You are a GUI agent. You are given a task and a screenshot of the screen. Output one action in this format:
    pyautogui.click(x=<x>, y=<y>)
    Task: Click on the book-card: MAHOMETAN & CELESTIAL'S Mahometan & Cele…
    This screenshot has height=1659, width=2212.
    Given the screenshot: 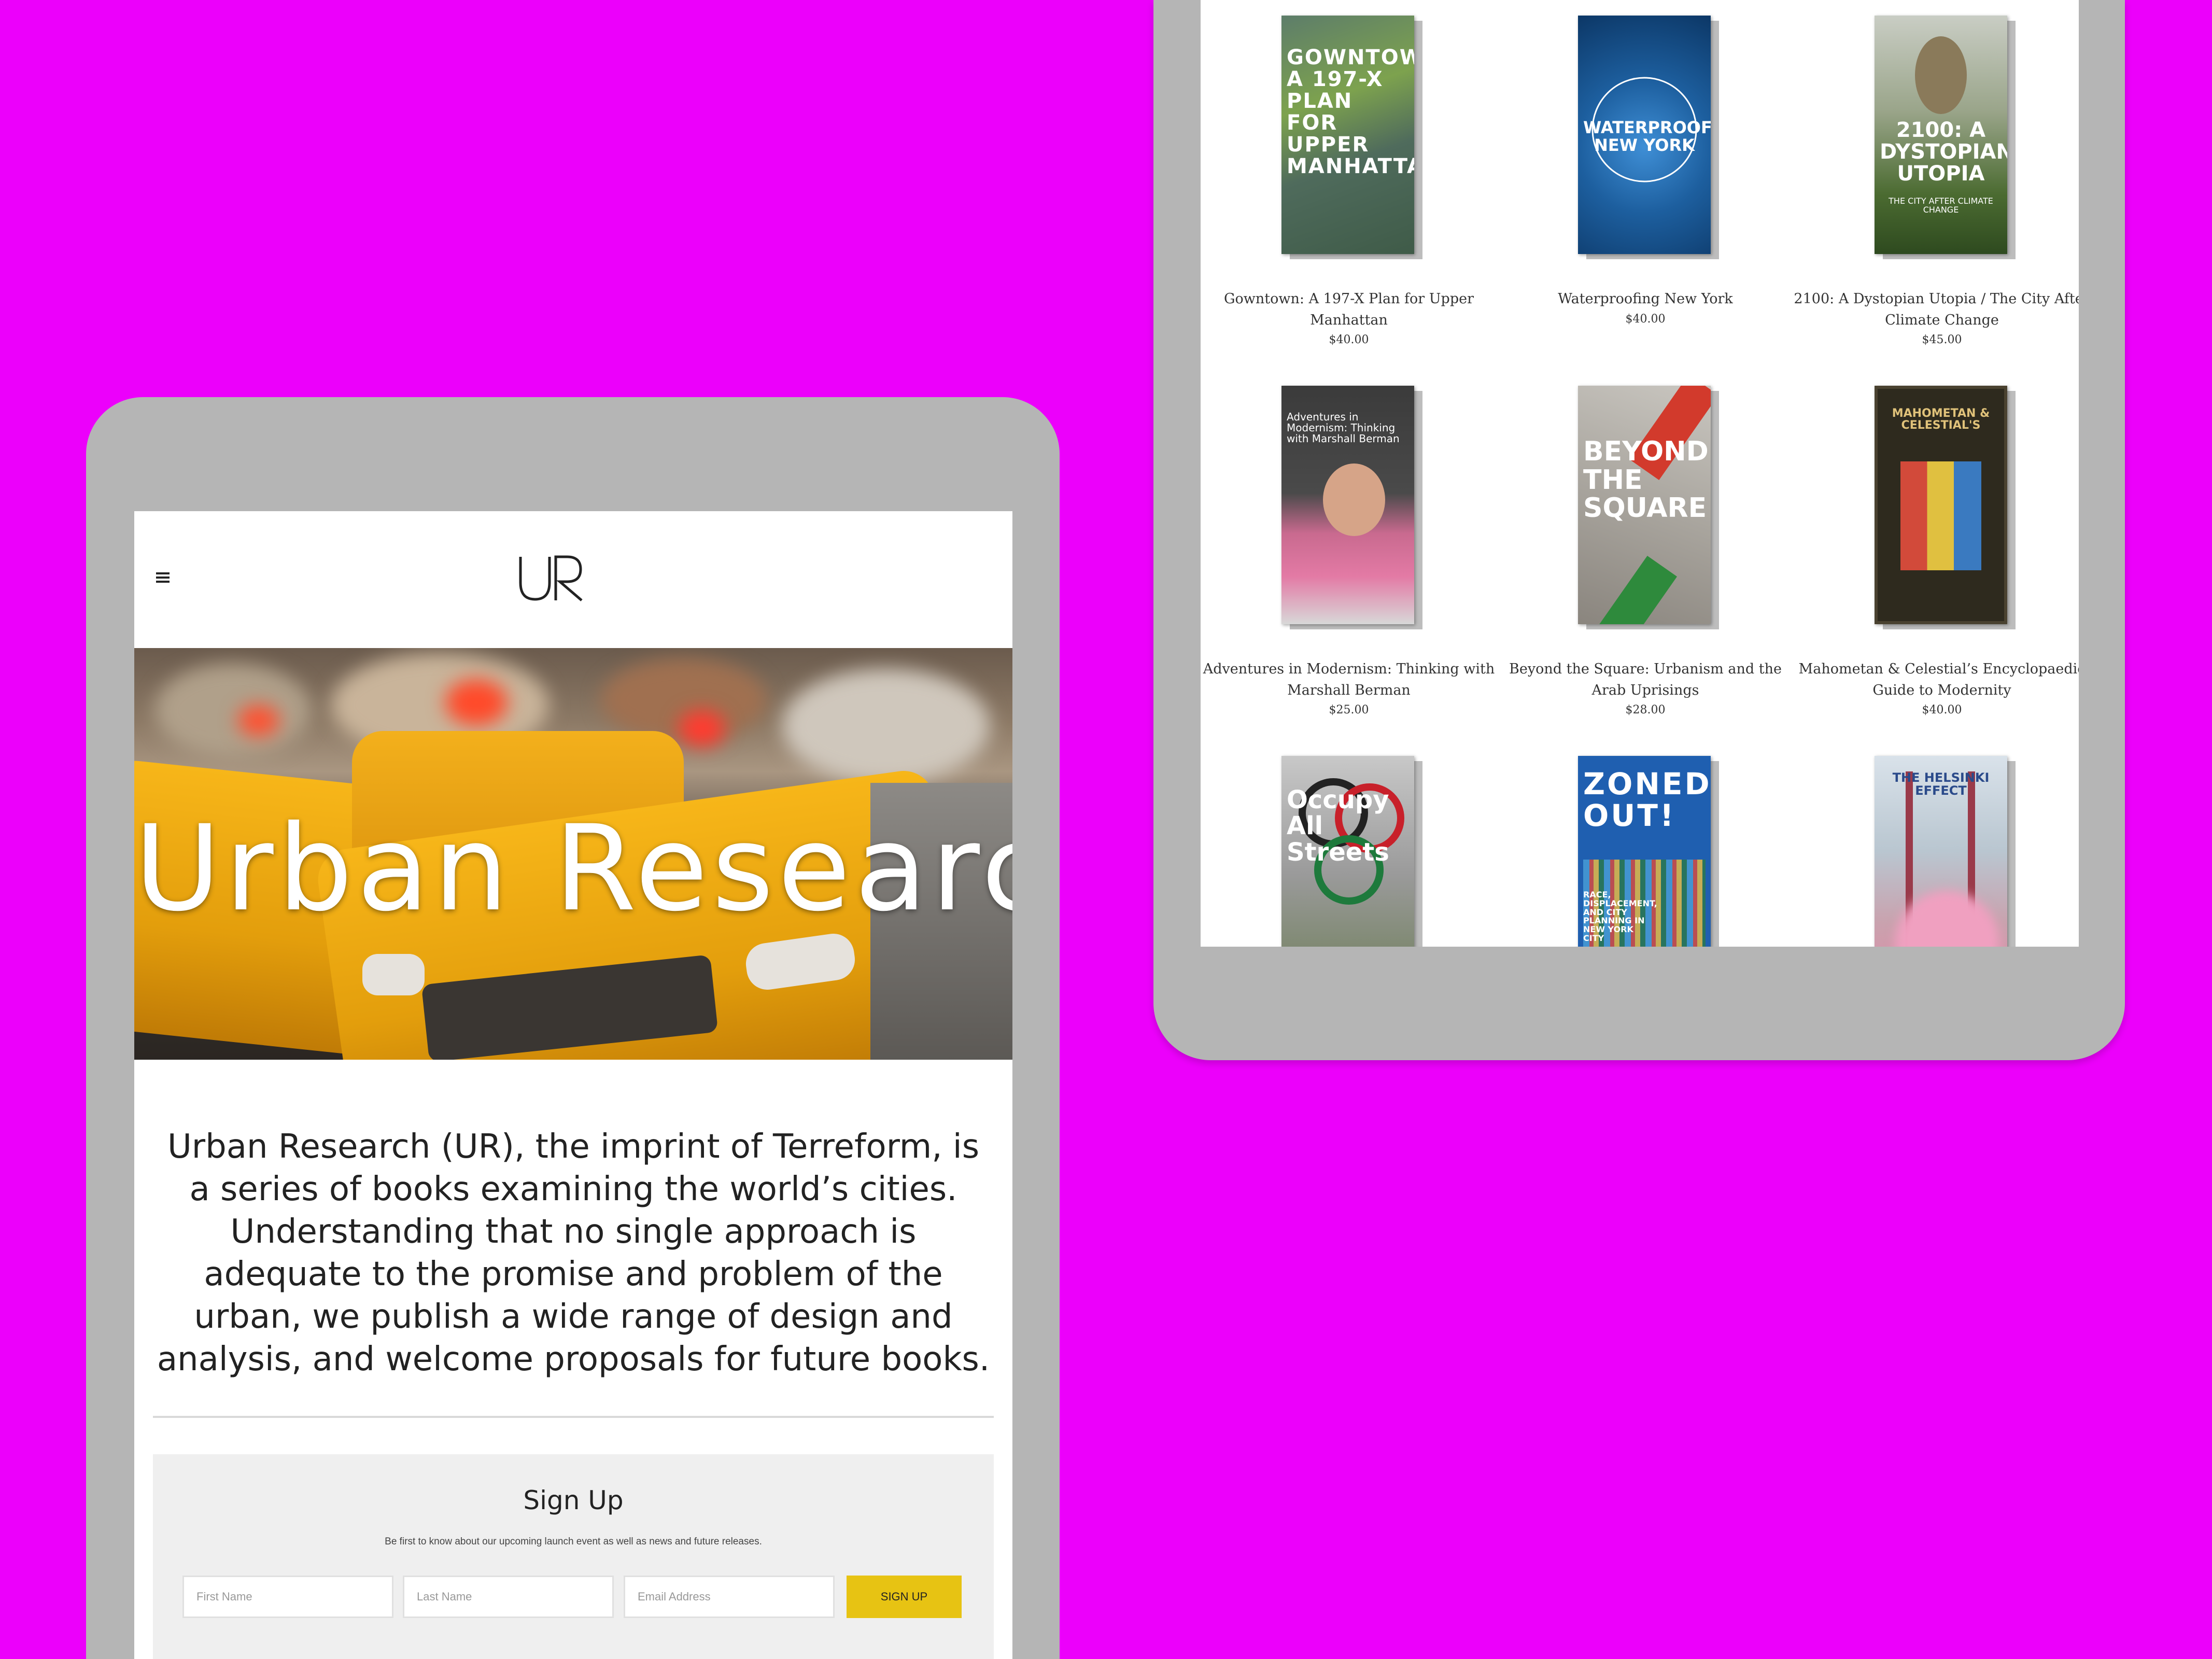 What is the action you would take?
    pyautogui.click(x=1936, y=543)
    